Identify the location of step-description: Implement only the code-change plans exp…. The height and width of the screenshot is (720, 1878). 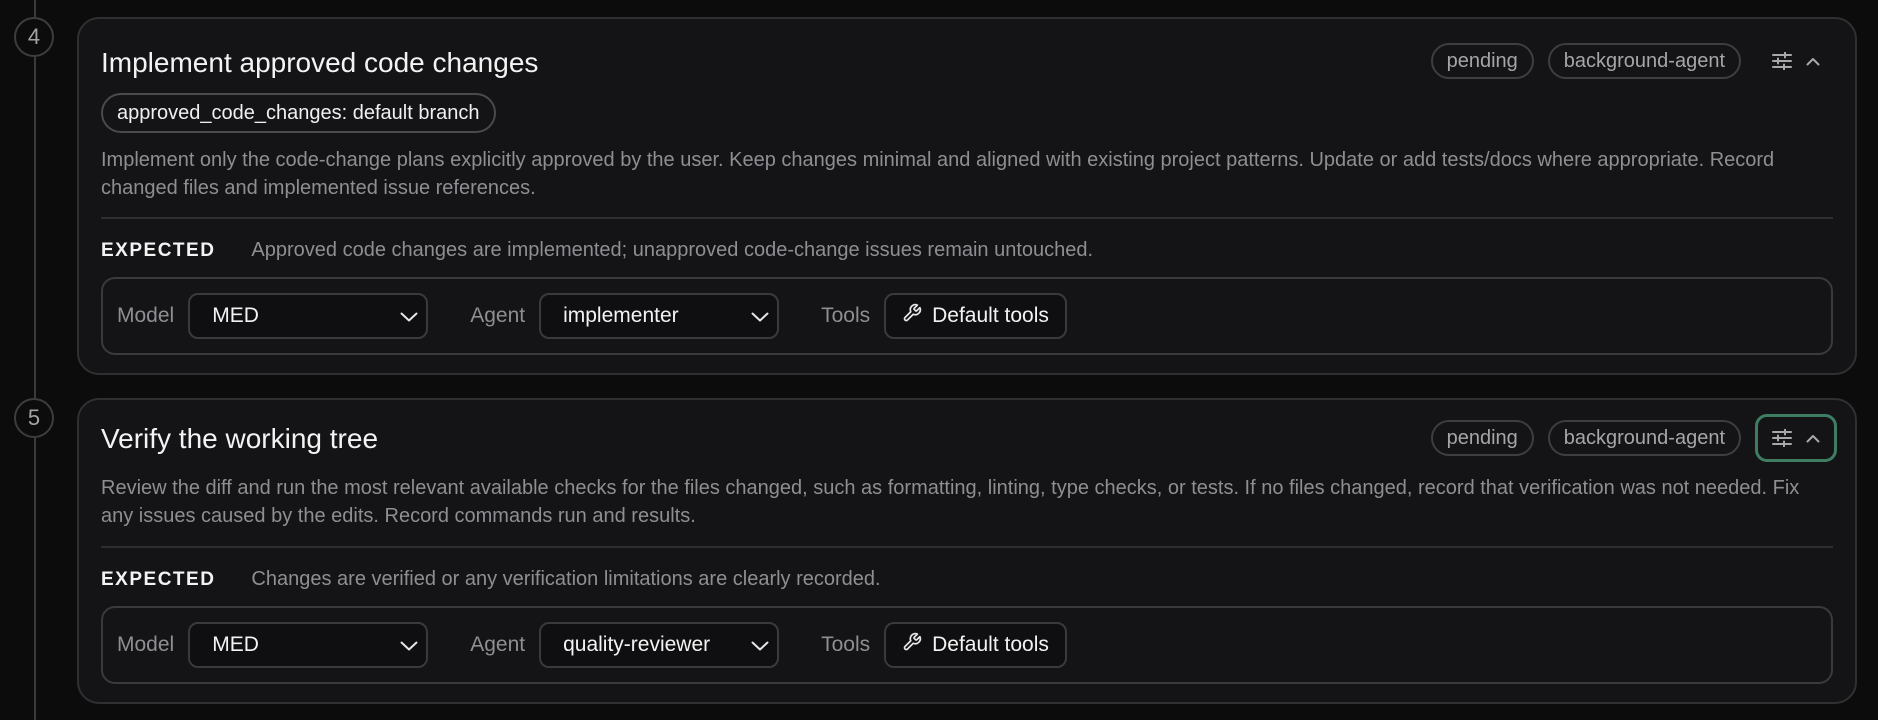
(938, 174).